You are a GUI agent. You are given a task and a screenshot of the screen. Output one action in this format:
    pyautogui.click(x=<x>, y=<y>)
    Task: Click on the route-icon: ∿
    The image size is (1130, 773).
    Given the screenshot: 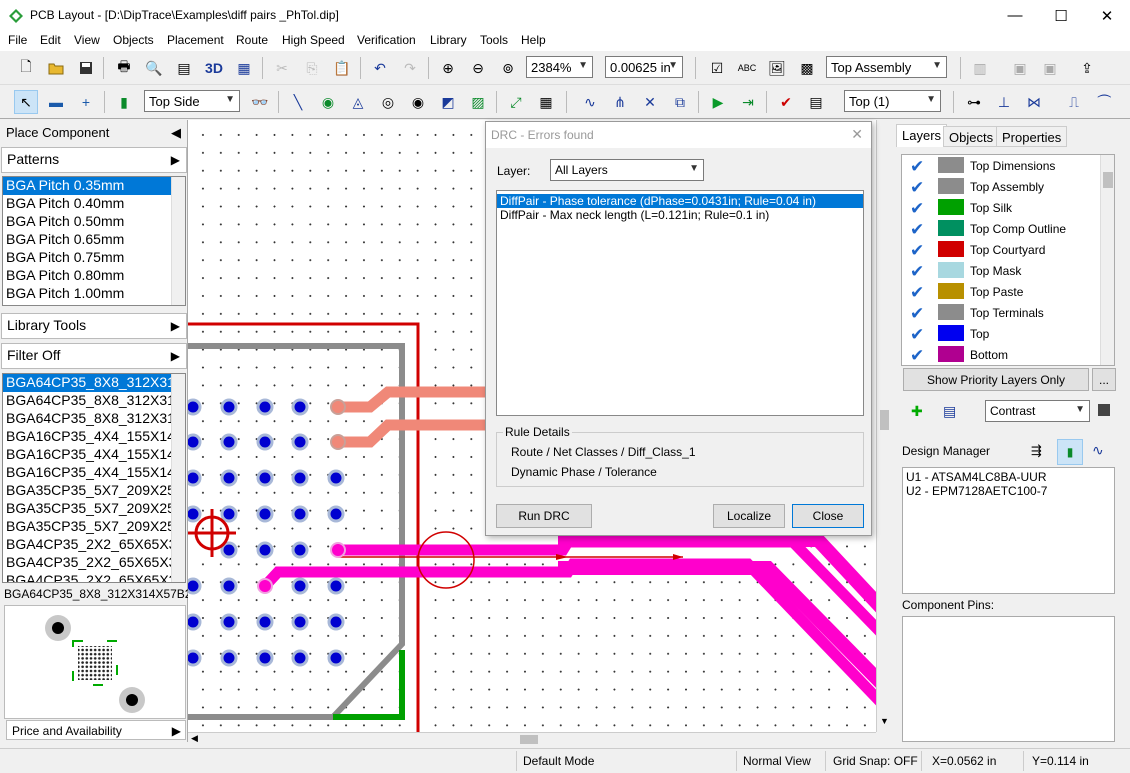 What is the action you would take?
    pyautogui.click(x=590, y=102)
    